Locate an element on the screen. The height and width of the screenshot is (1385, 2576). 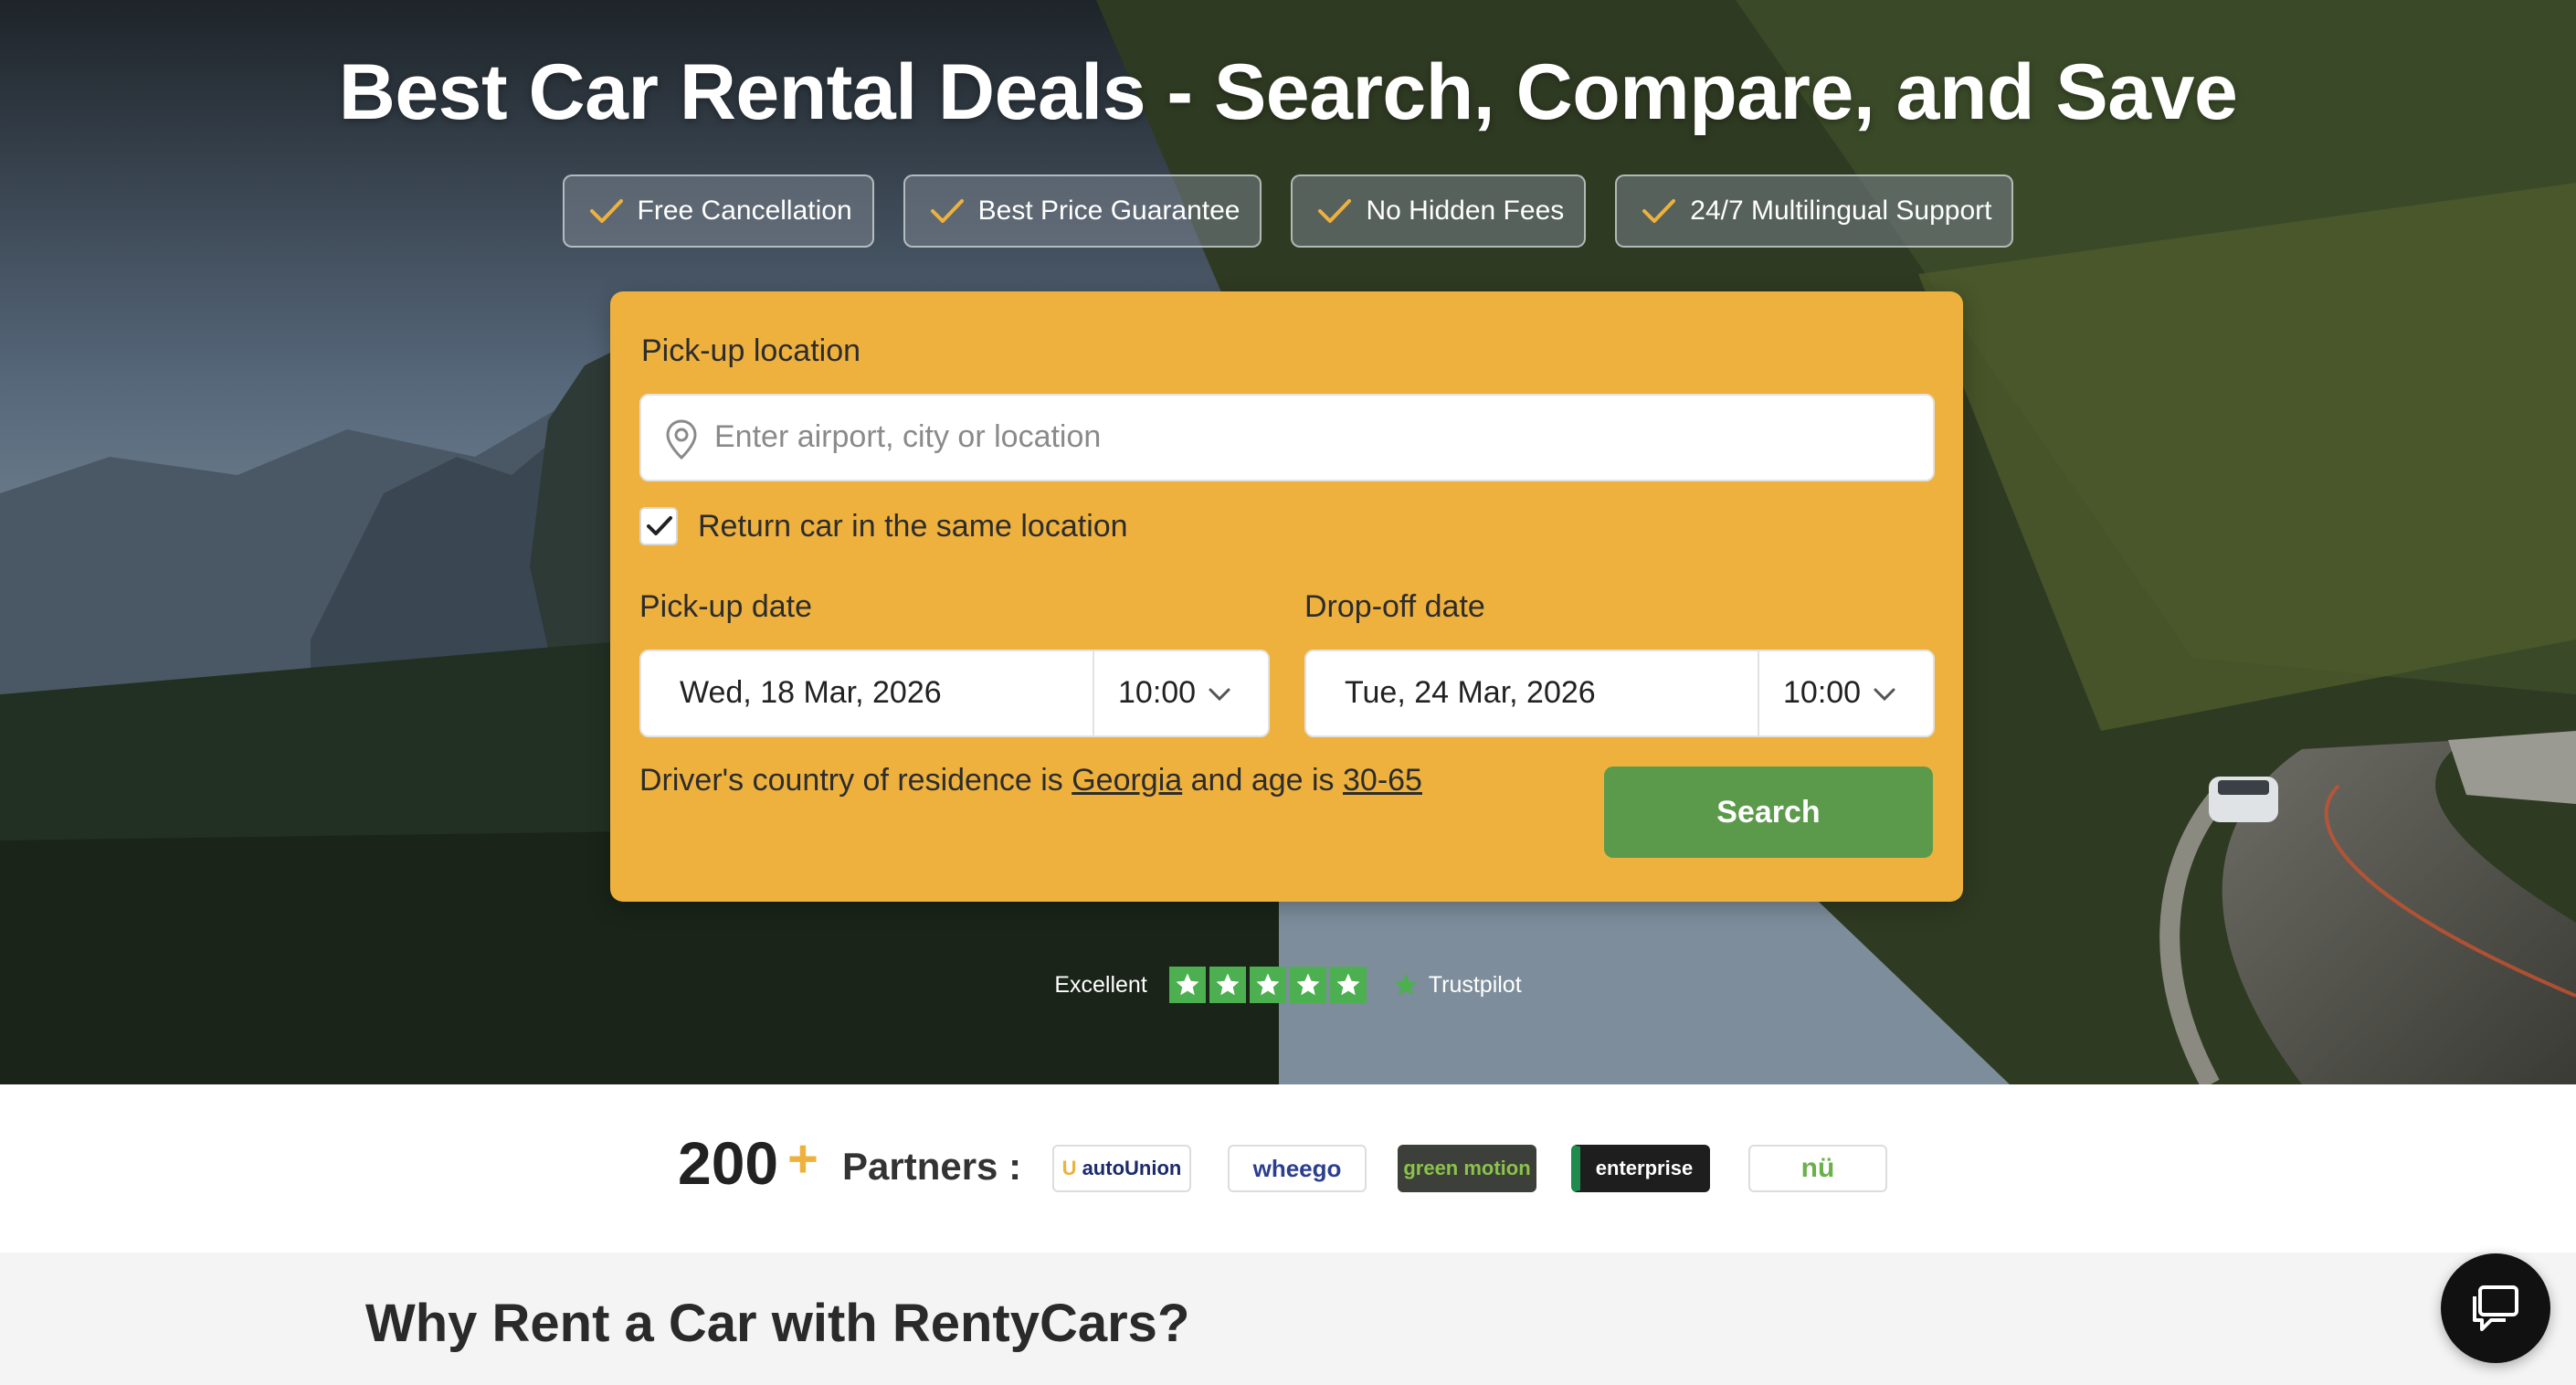
return-same-location-label: Return car in the same location is located at coordinates (913, 526).